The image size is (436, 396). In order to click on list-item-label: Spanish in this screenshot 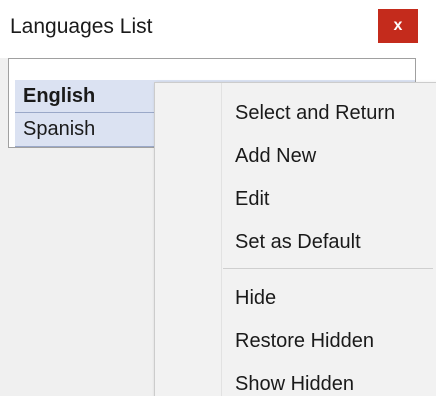, I will do `click(59, 129)`.